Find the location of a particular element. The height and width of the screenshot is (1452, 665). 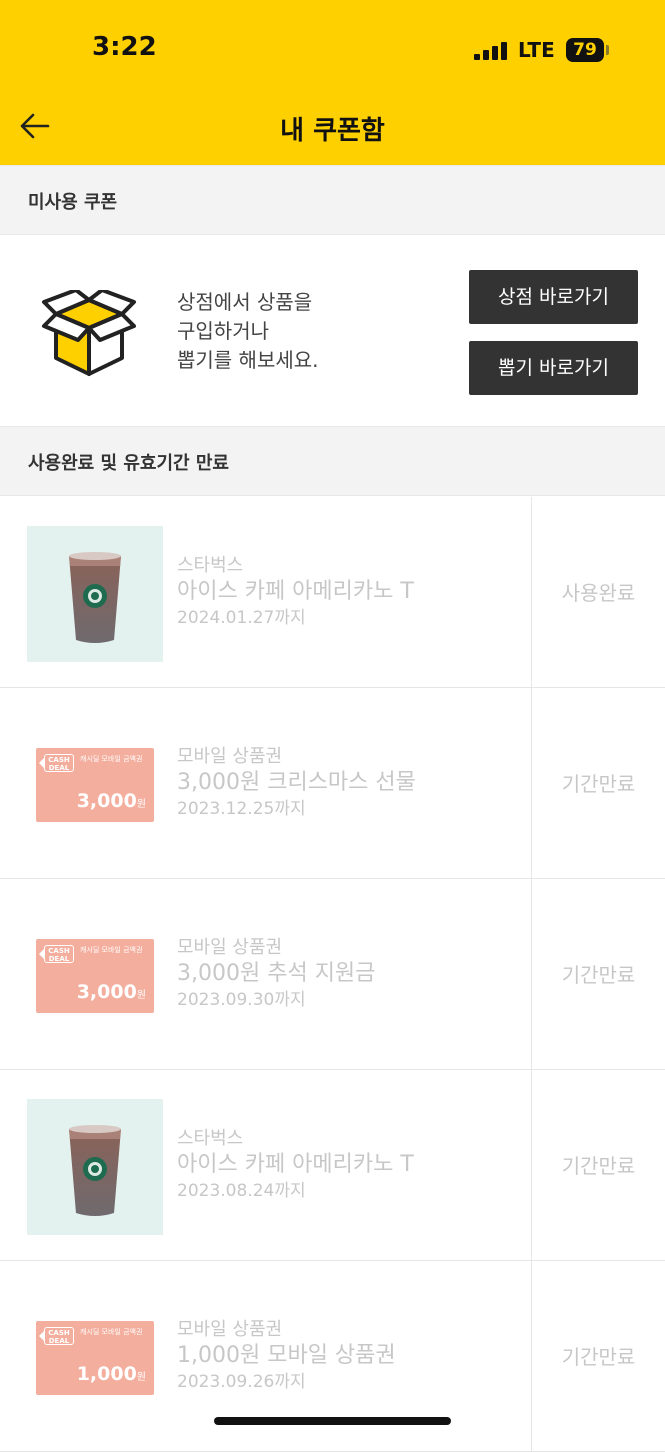

coupon-expiry: 2023.09.26까지 is located at coordinates (241, 1382).